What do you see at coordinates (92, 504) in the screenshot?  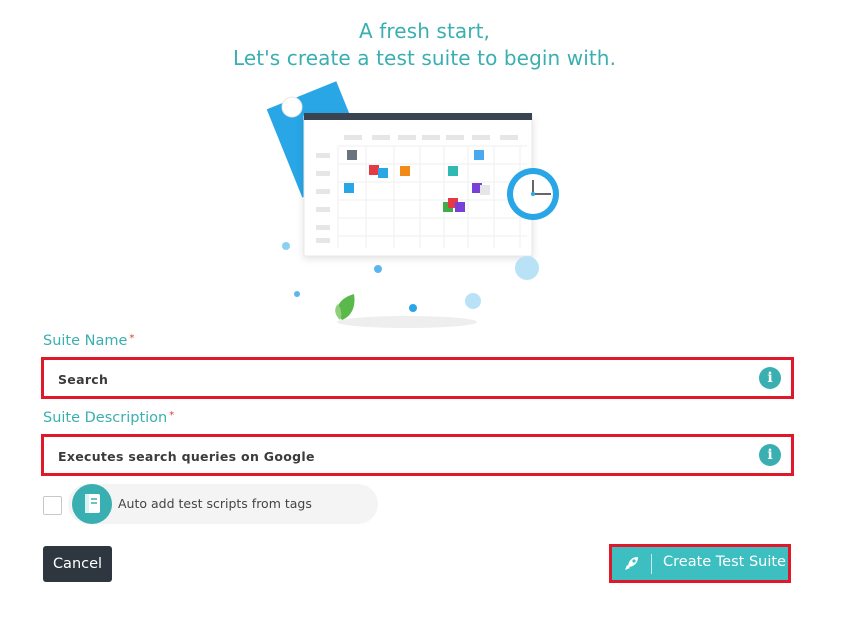 I see `book-icon` at bounding box center [92, 504].